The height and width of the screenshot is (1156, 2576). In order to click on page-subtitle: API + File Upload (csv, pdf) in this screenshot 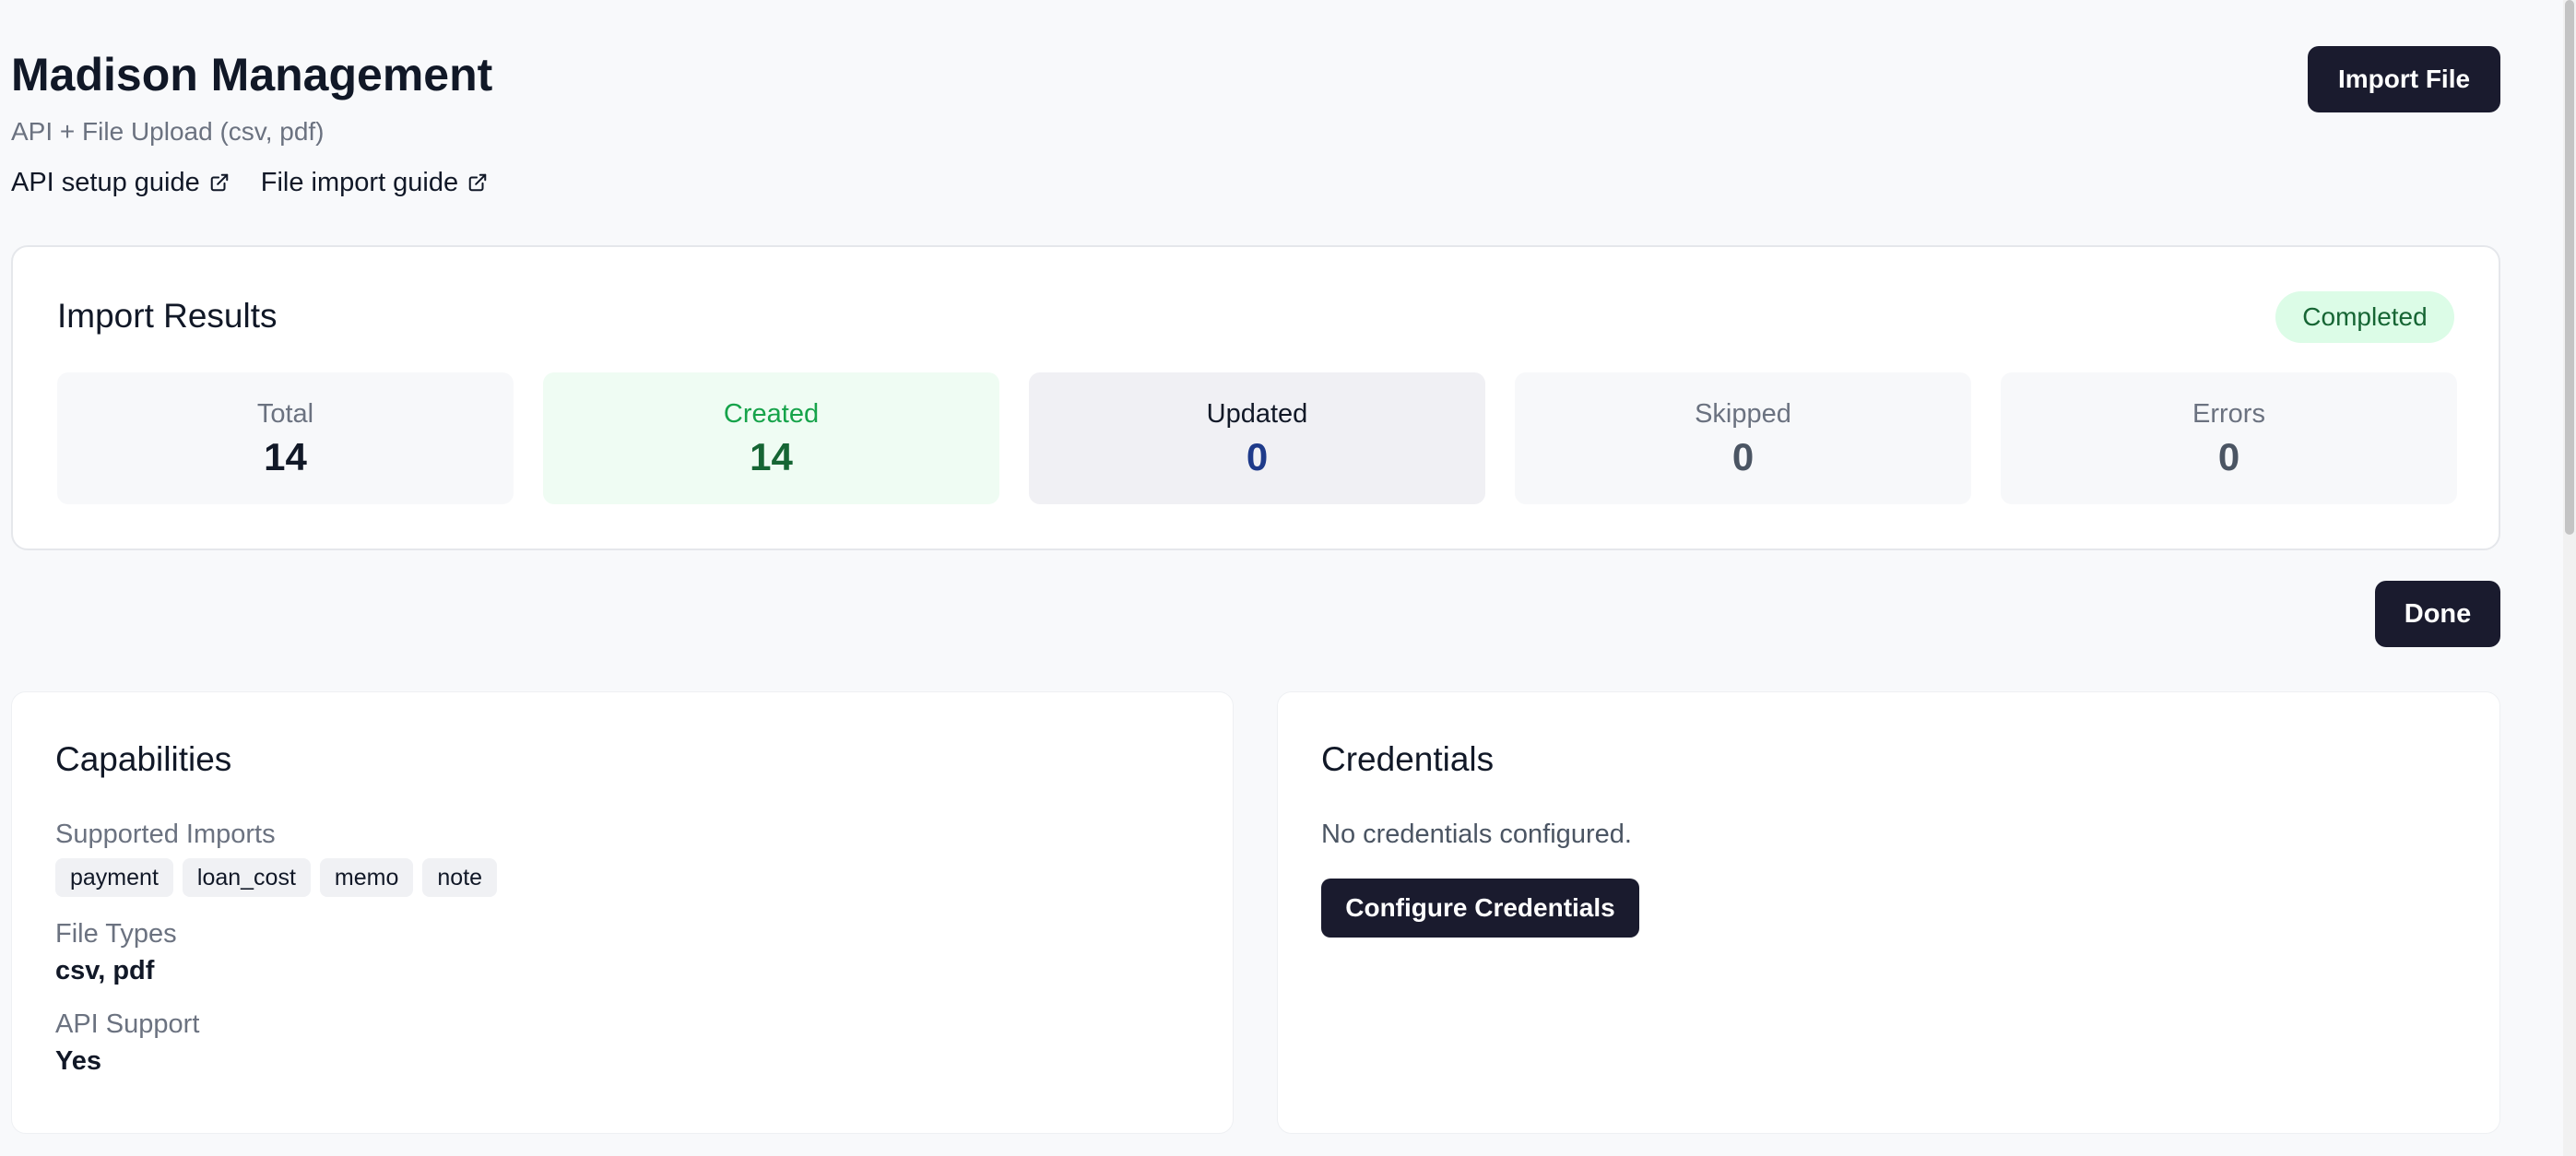, I will do `click(168, 131)`.